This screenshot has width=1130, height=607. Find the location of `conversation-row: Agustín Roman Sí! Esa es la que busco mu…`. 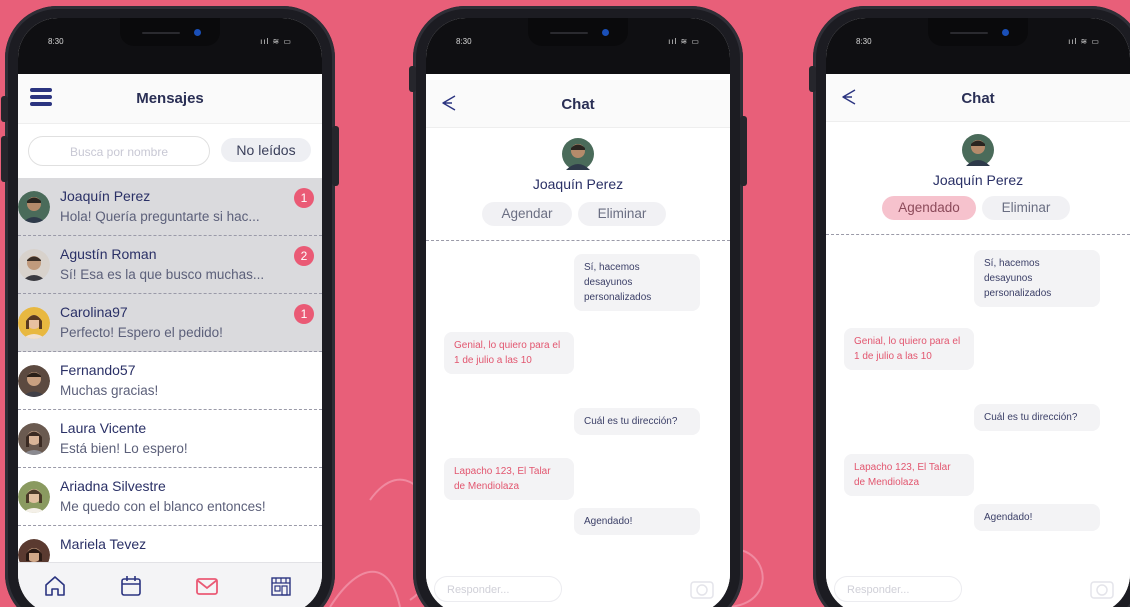

conversation-row: Agustín Roman Sí! Esa es la que busco mu… is located at coordinates (170, 265).